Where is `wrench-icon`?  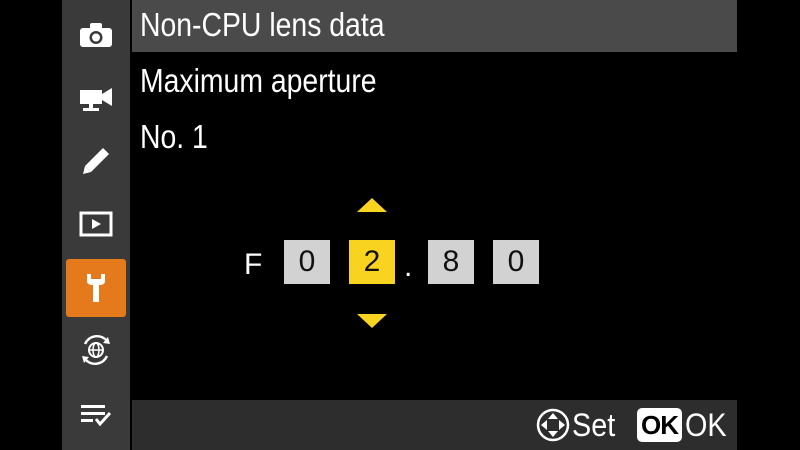 wrench-icon is located at coordinates (96, 288).